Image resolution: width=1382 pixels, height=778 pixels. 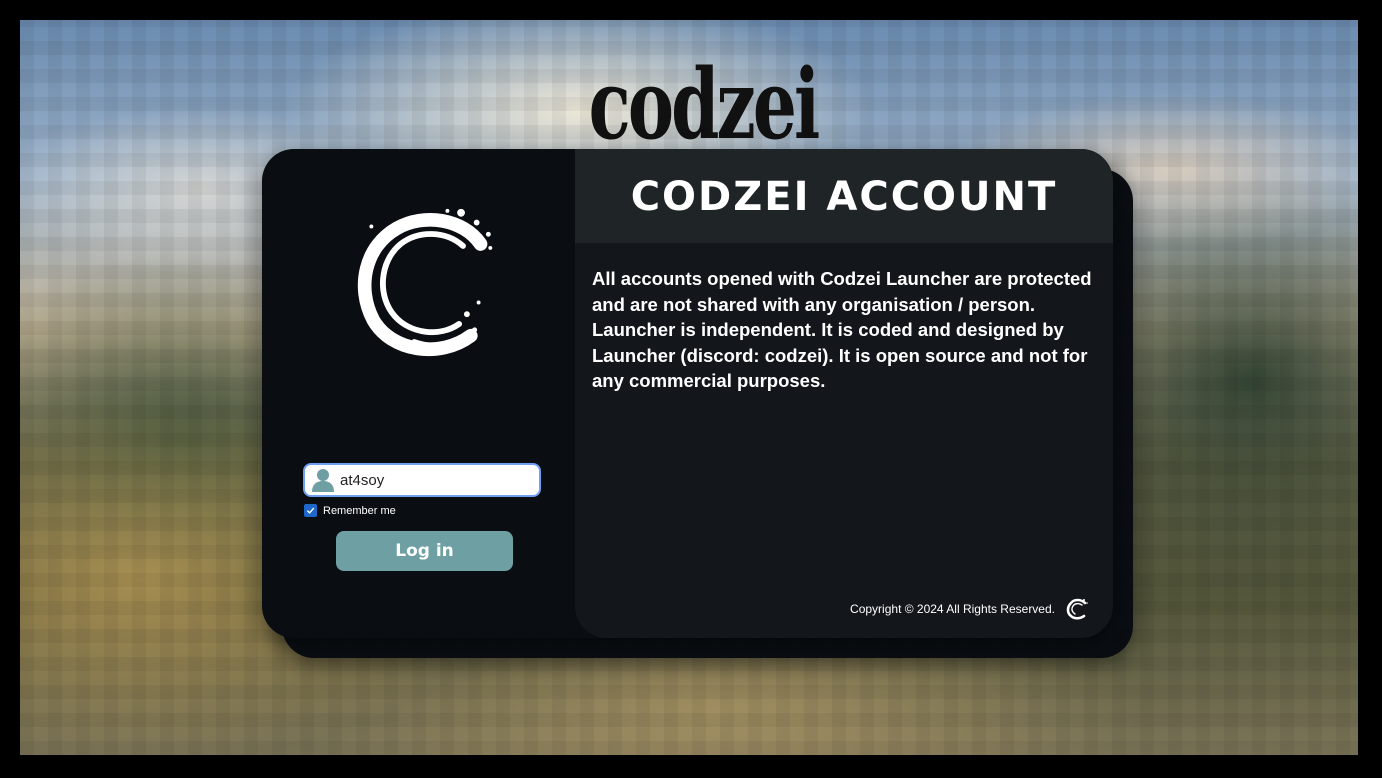 I want to click on info-header: CODZEI ACCOUNT, so click(x=844, y=196).